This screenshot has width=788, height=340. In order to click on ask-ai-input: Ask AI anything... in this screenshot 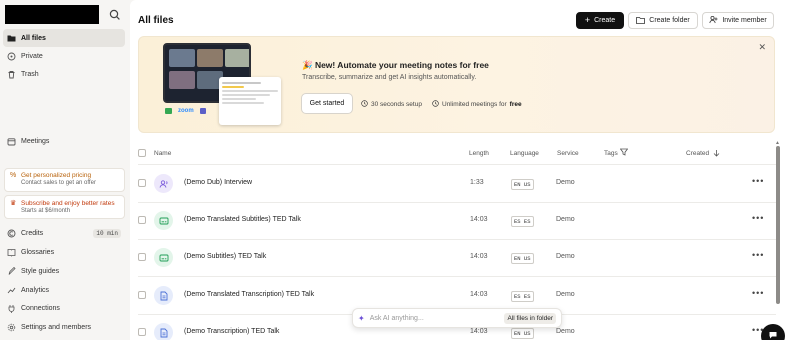, I will do `click(435, 318)`.